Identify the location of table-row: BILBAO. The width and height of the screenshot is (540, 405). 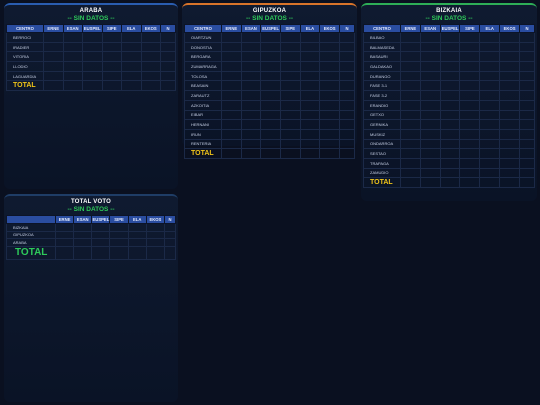
(449, 37).